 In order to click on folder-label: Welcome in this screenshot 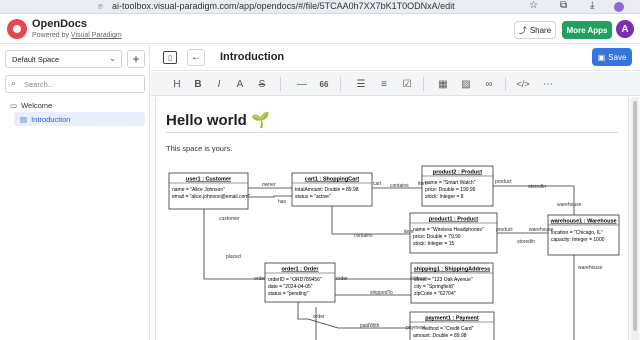, I will do `click(37, 105)`.